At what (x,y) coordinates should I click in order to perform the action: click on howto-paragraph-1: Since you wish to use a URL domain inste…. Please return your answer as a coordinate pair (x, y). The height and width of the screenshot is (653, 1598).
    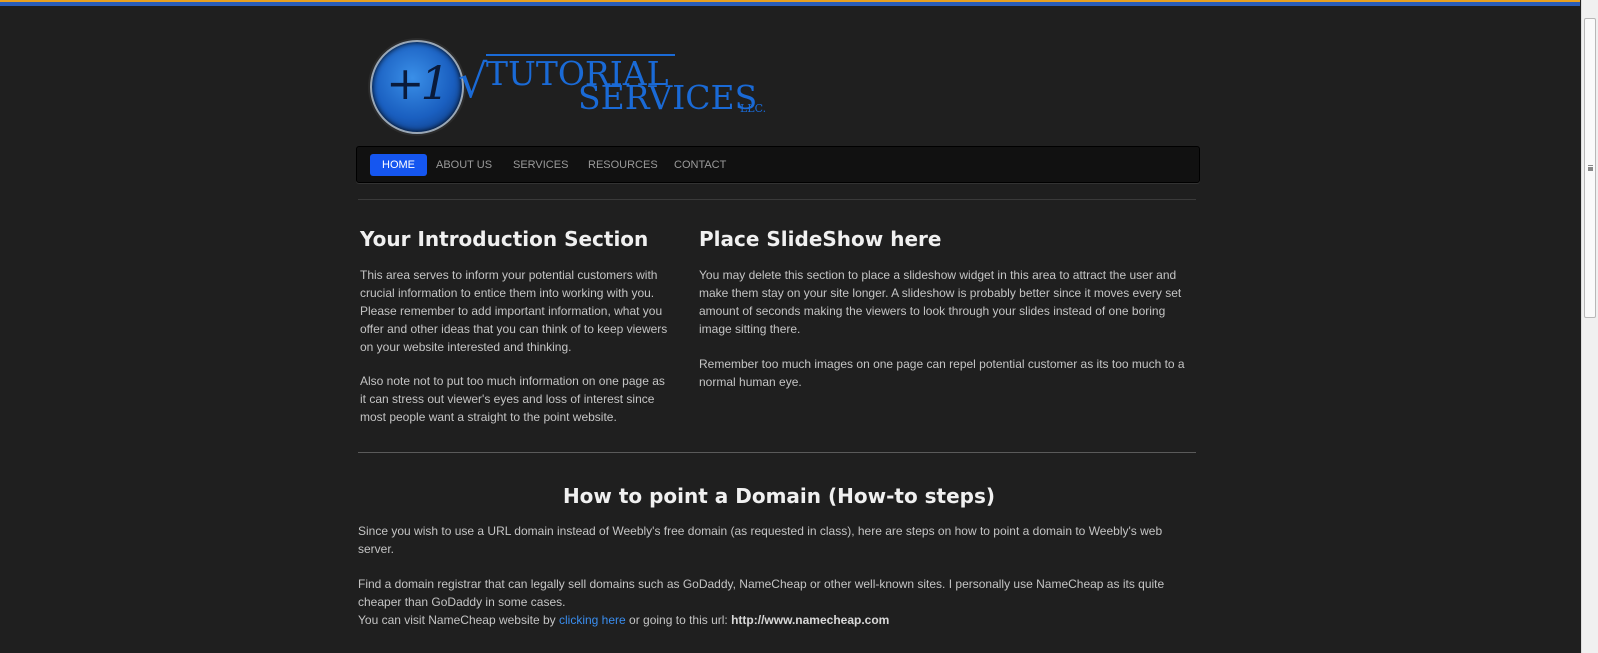
    Looking at the image, I should click on (760, 540).